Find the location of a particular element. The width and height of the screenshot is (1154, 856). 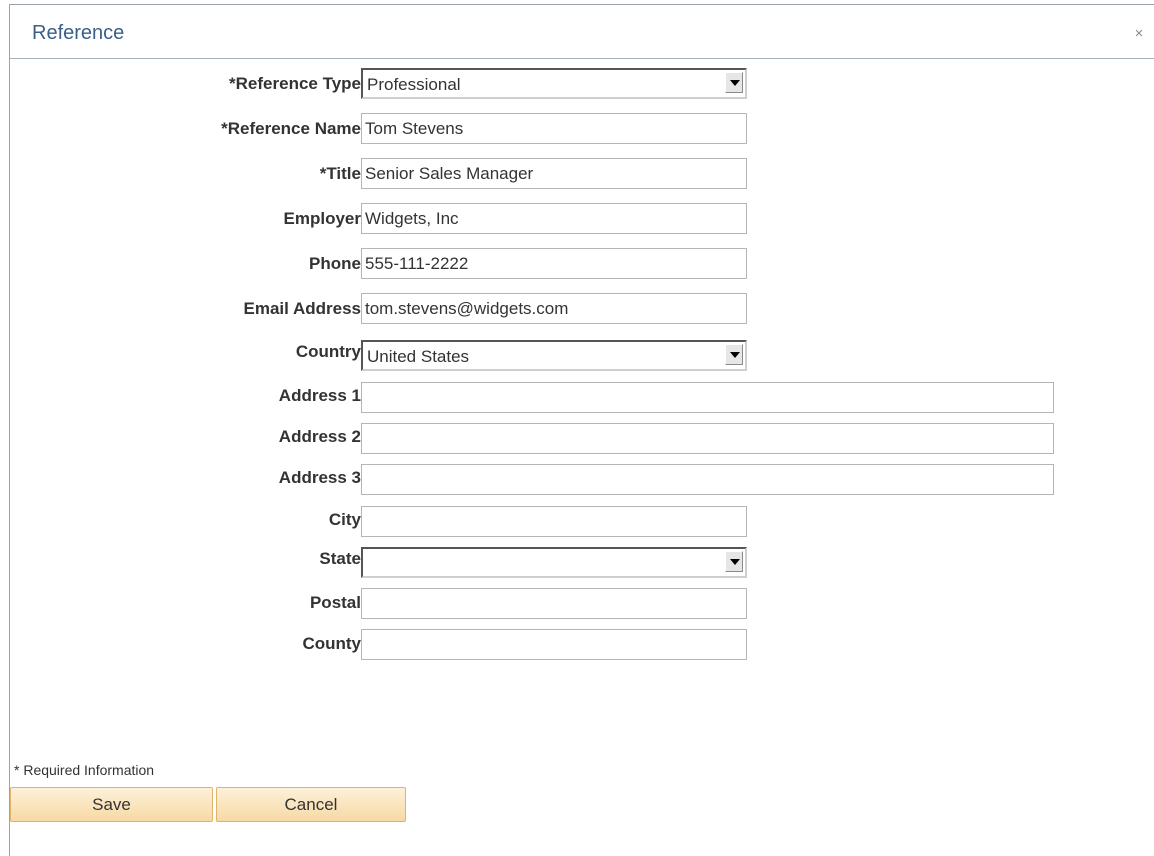

reference-type-label: *Reference Type is located at coordinates (295, 83).